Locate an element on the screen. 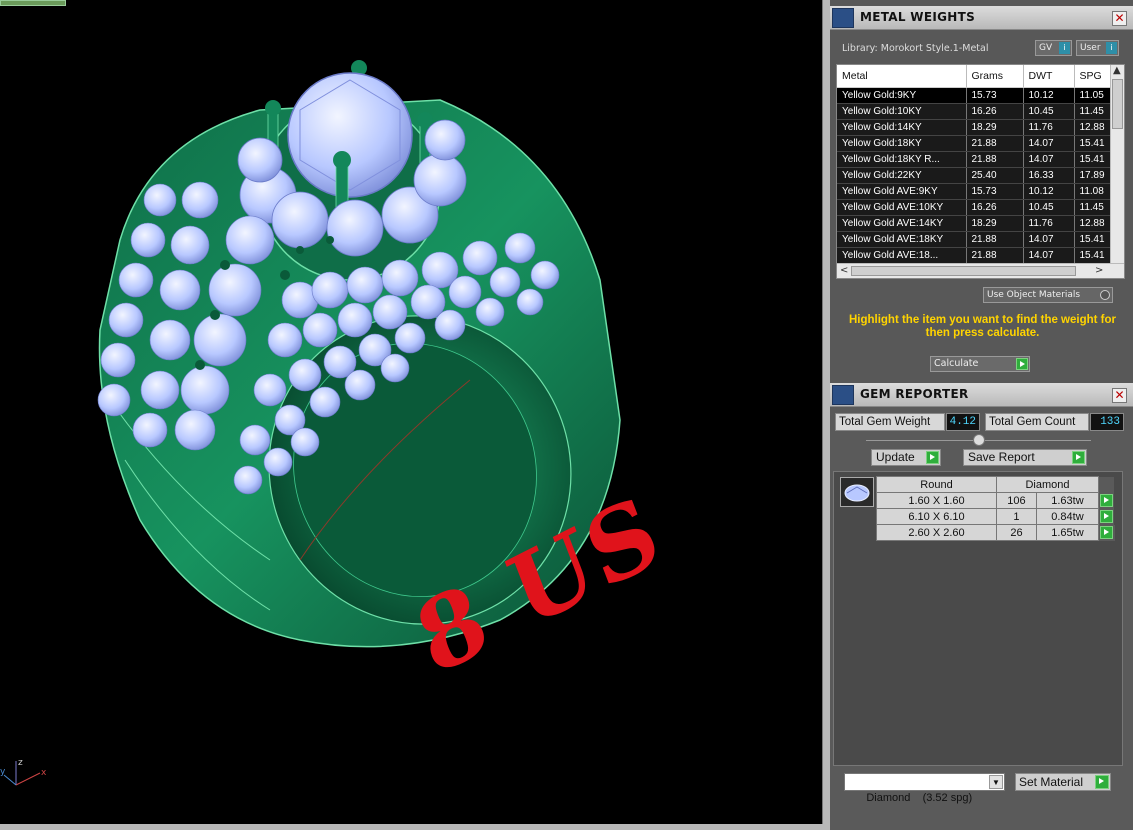 This screenshot has width=1133, height=830. gem-row: 1.60 X 1.60 106 1.63tw is located at coordinates (995, 500).